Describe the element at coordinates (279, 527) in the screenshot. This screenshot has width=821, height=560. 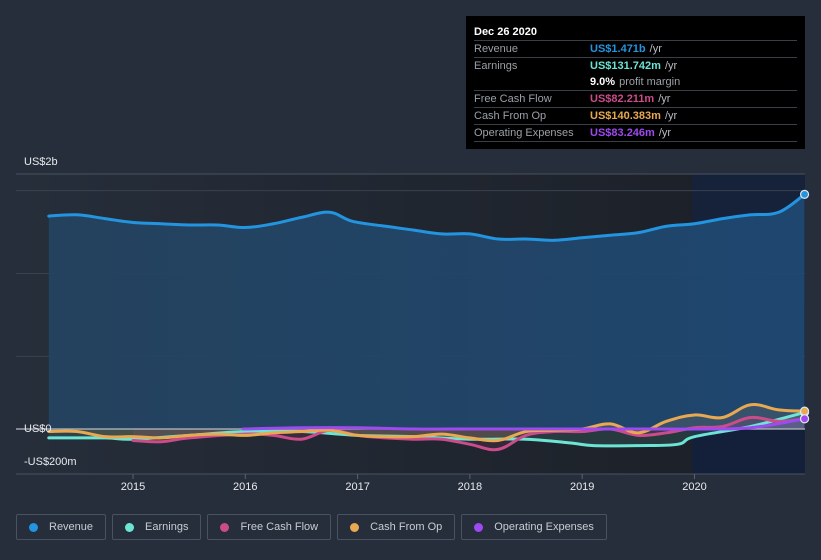
I see `legend-label: Free Cash Flow` at that location.